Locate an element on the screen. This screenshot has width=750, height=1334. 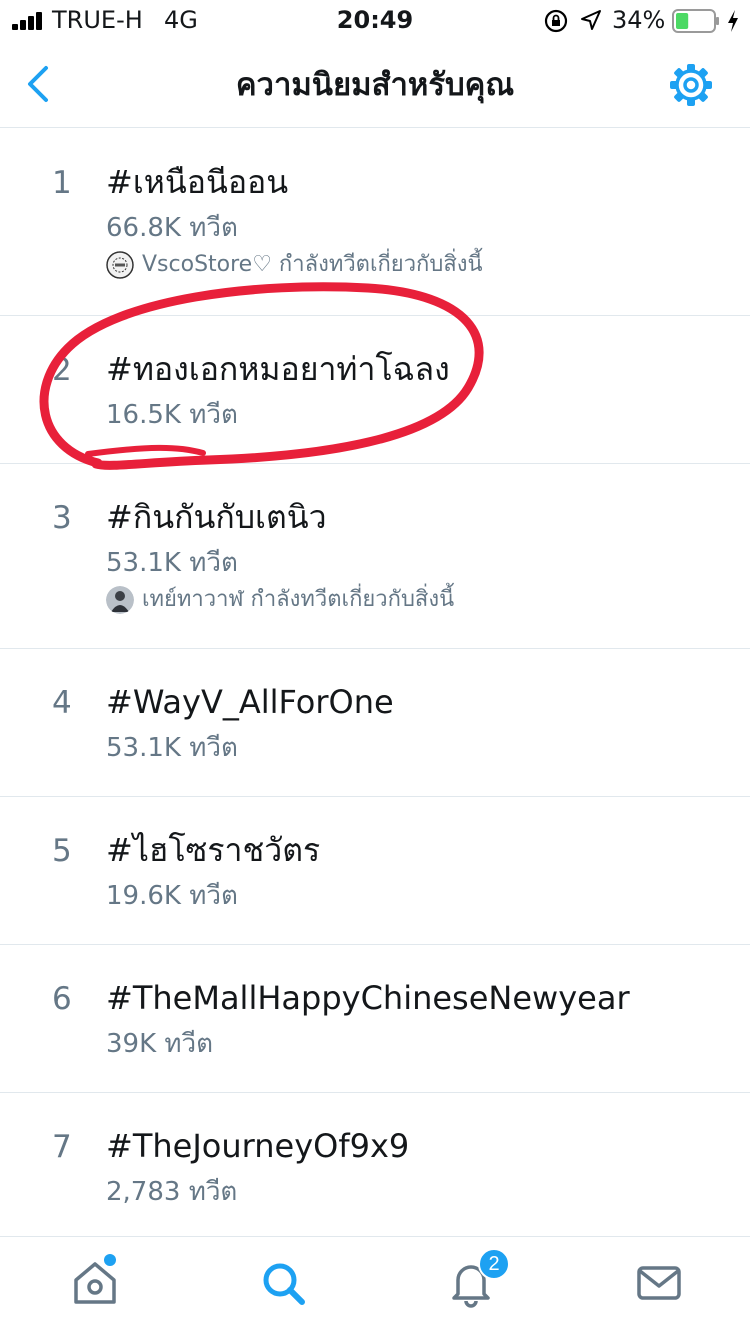
trend-tweet-count: 39K ทวีต is located at coordinates (160, 1044).